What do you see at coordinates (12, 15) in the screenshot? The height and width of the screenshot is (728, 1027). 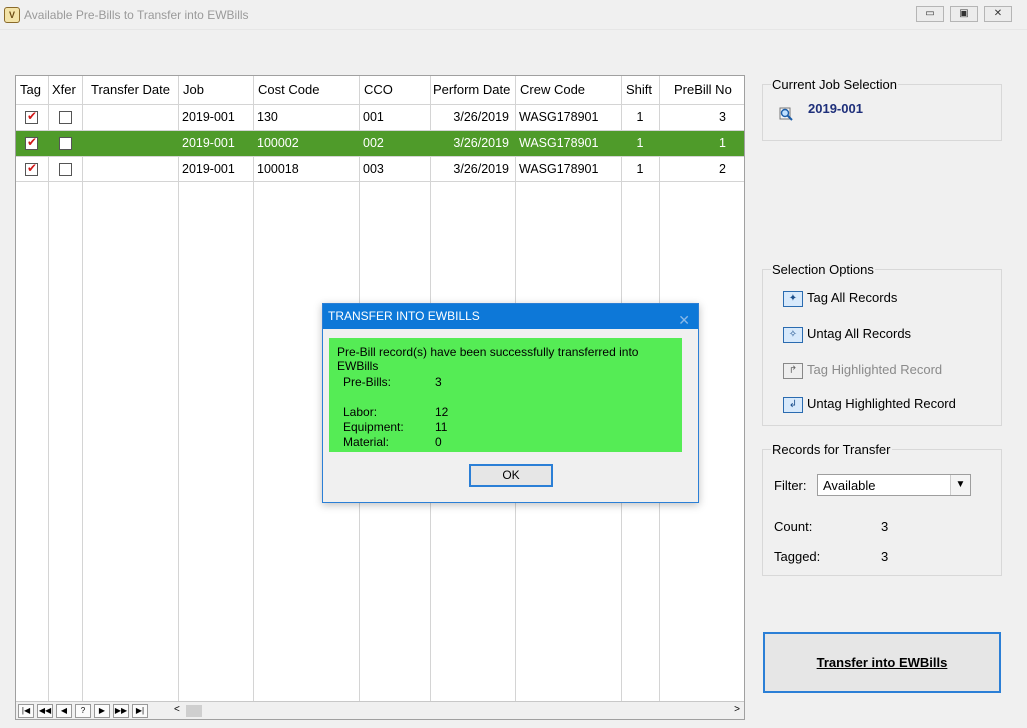 I see `app-icon: V` at bounding box center [12, 15].